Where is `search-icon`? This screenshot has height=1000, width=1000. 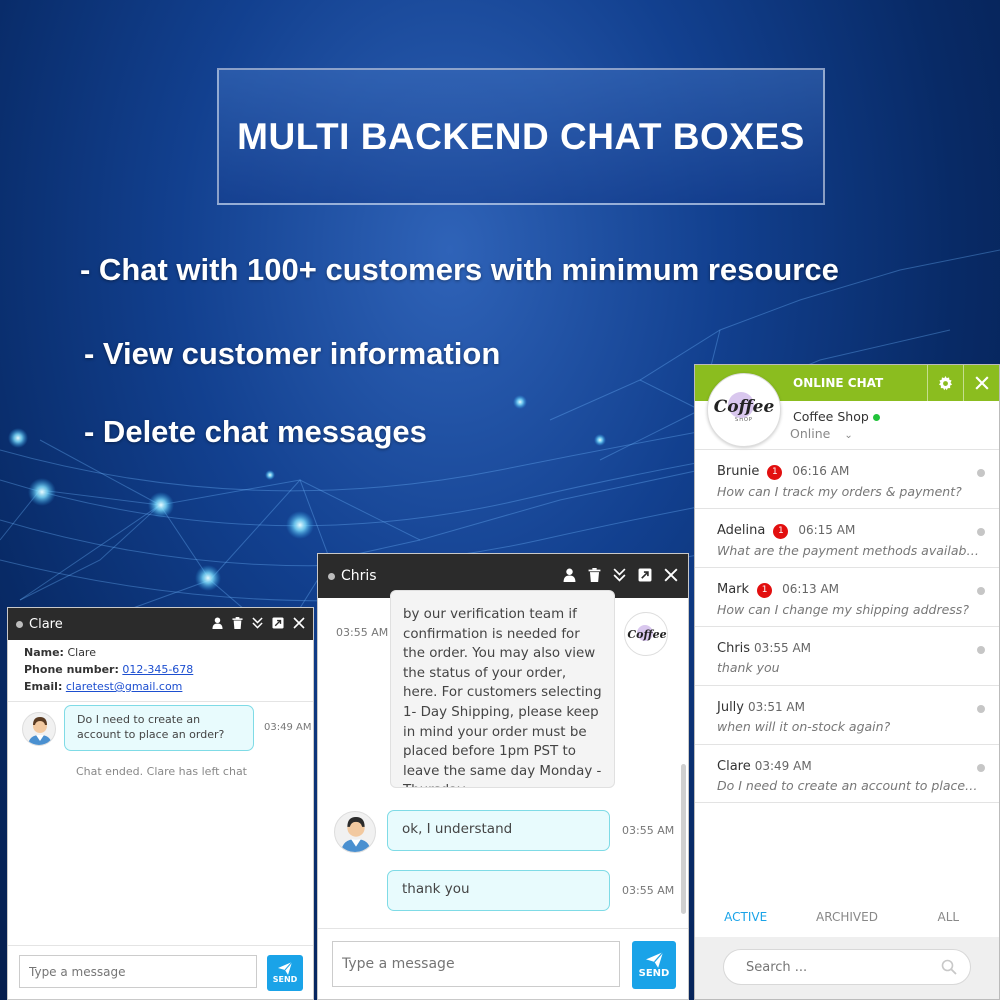 search-icon is located at coordinates (949, 967).